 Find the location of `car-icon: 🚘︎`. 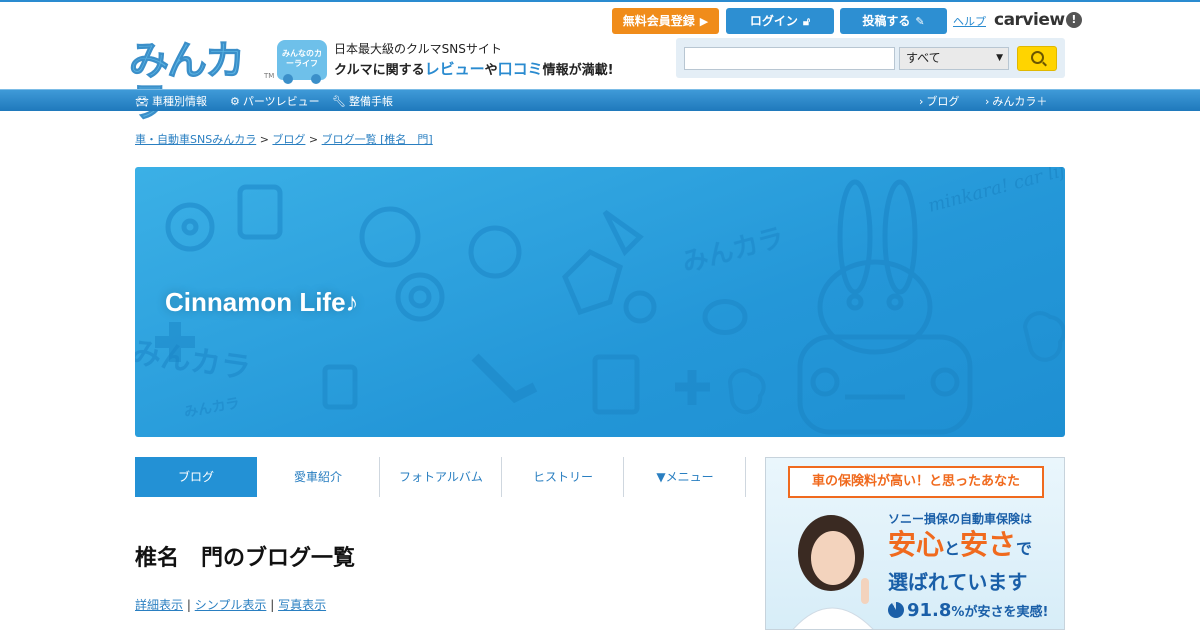

car-icon: 🚘︎ is located at coordinates (142, 101).